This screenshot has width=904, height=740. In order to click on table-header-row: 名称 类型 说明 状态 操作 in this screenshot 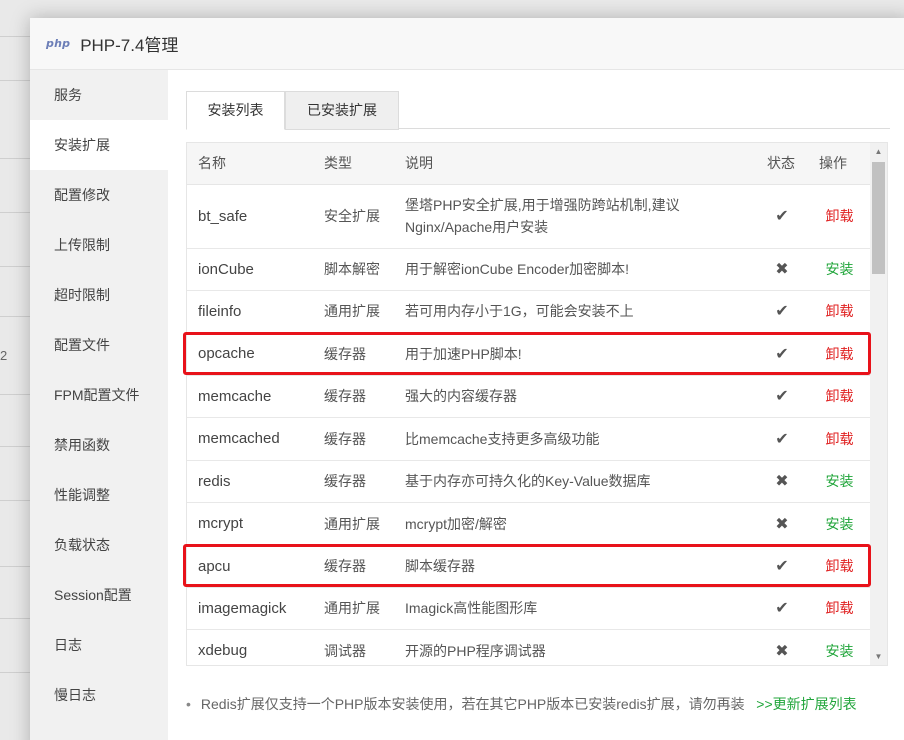, I will do `click(529, 164)`.